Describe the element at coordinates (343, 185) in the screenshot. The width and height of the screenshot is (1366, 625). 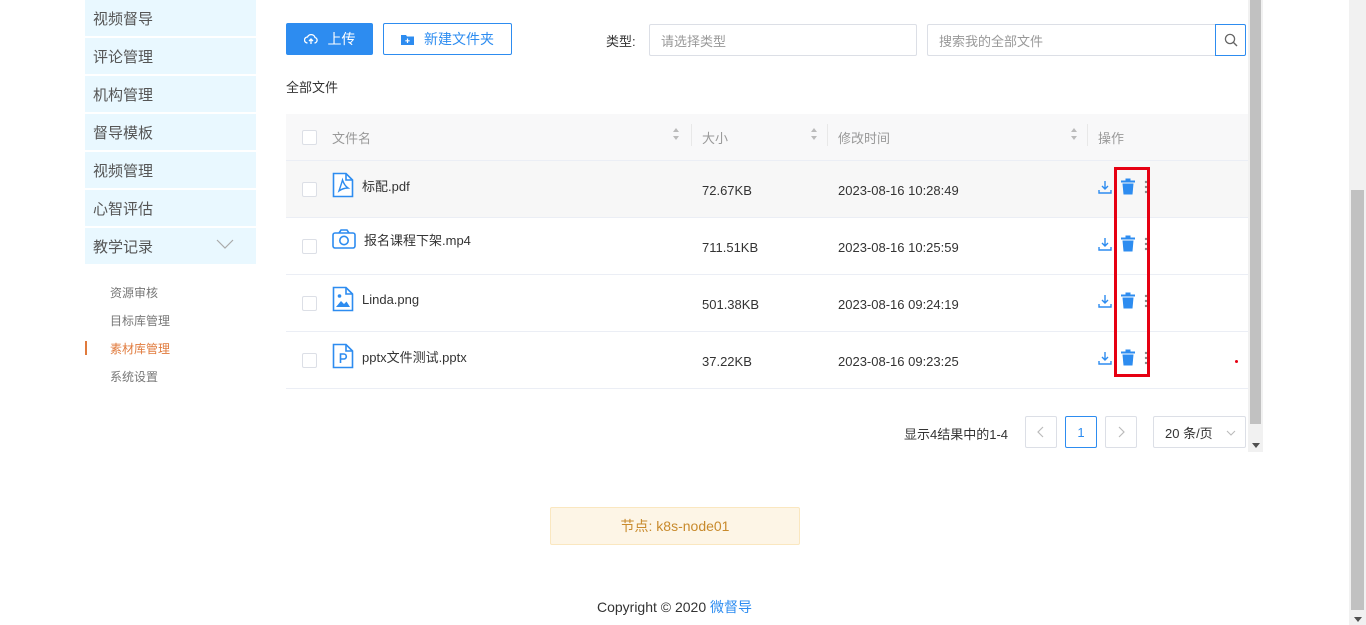
I see `pdf-file-icon` at that location.